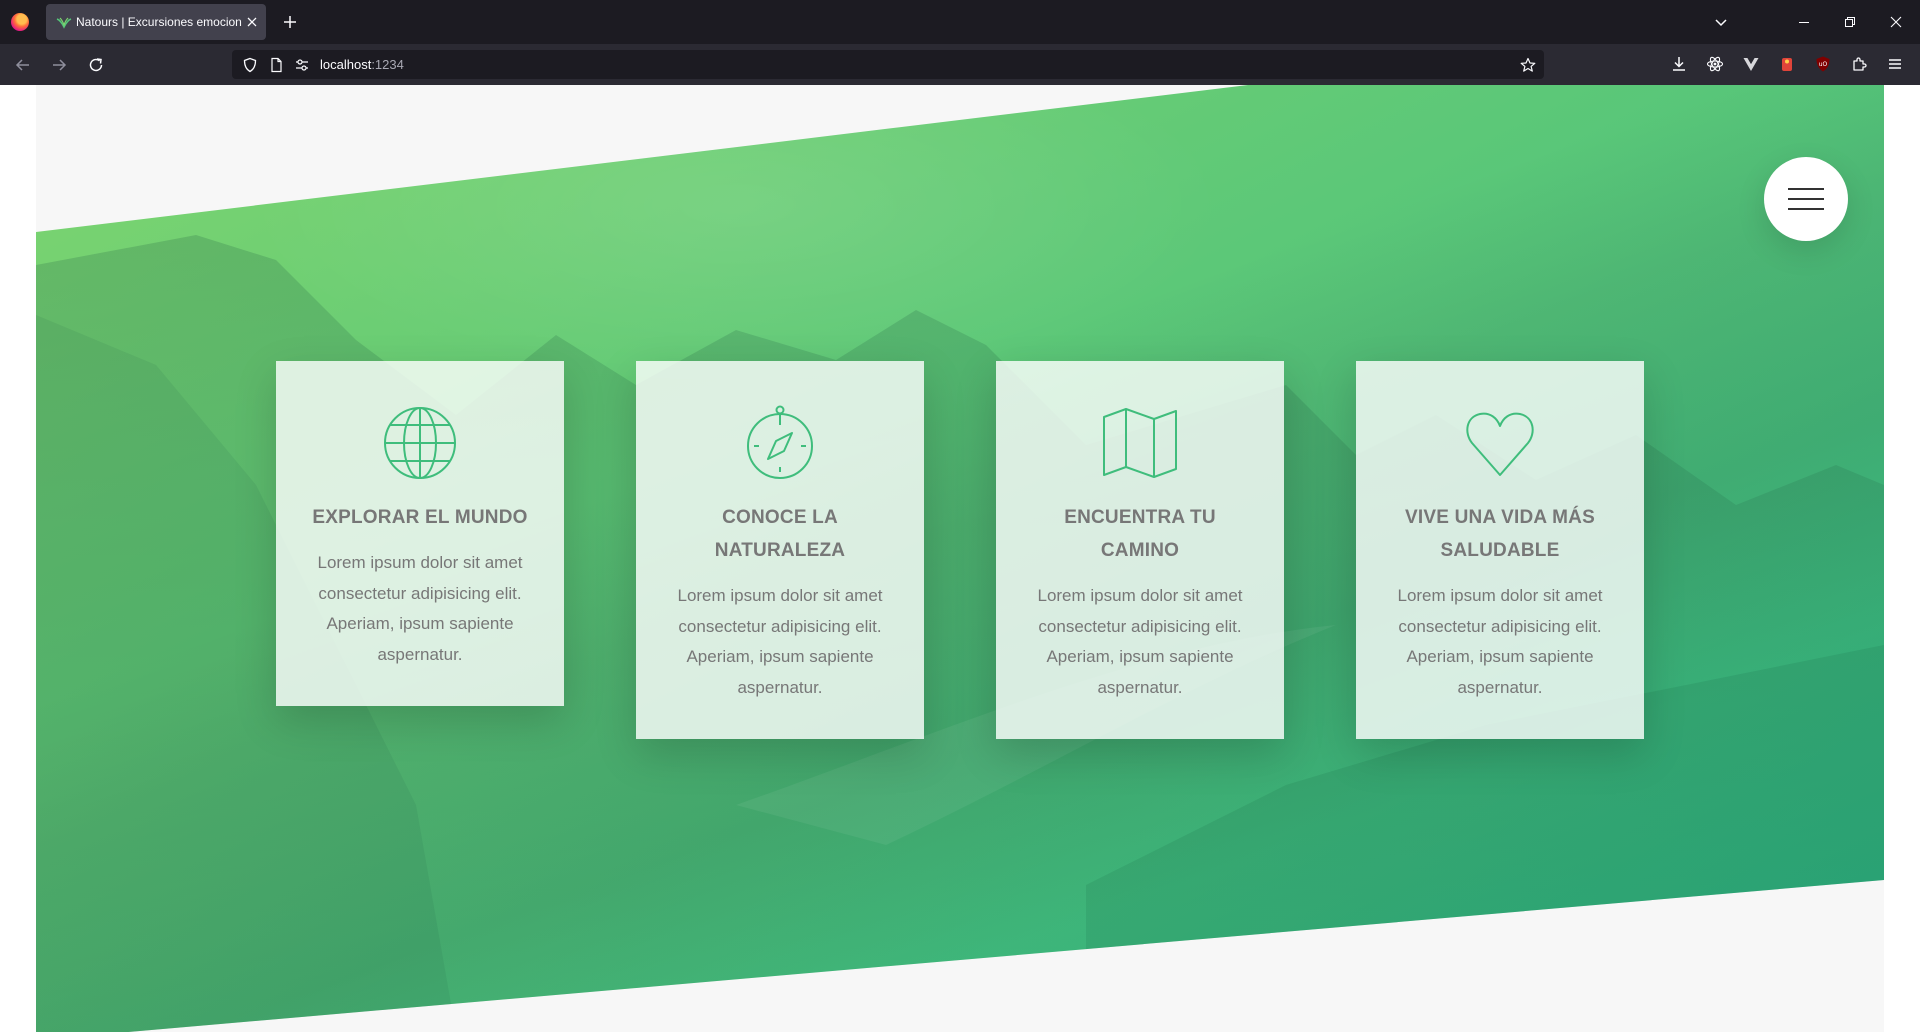 The height and width of the screenshot is (1032, 1920). I want to click on hamburger-icon-line-middle, so click(1806, 199).